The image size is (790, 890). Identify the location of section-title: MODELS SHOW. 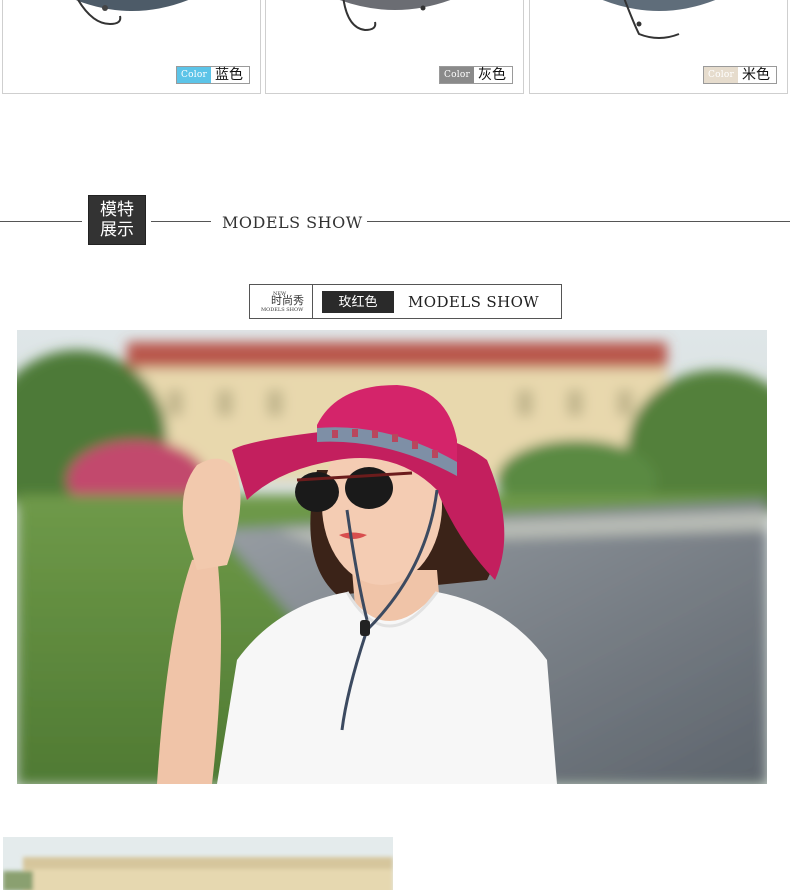
(292, 222).